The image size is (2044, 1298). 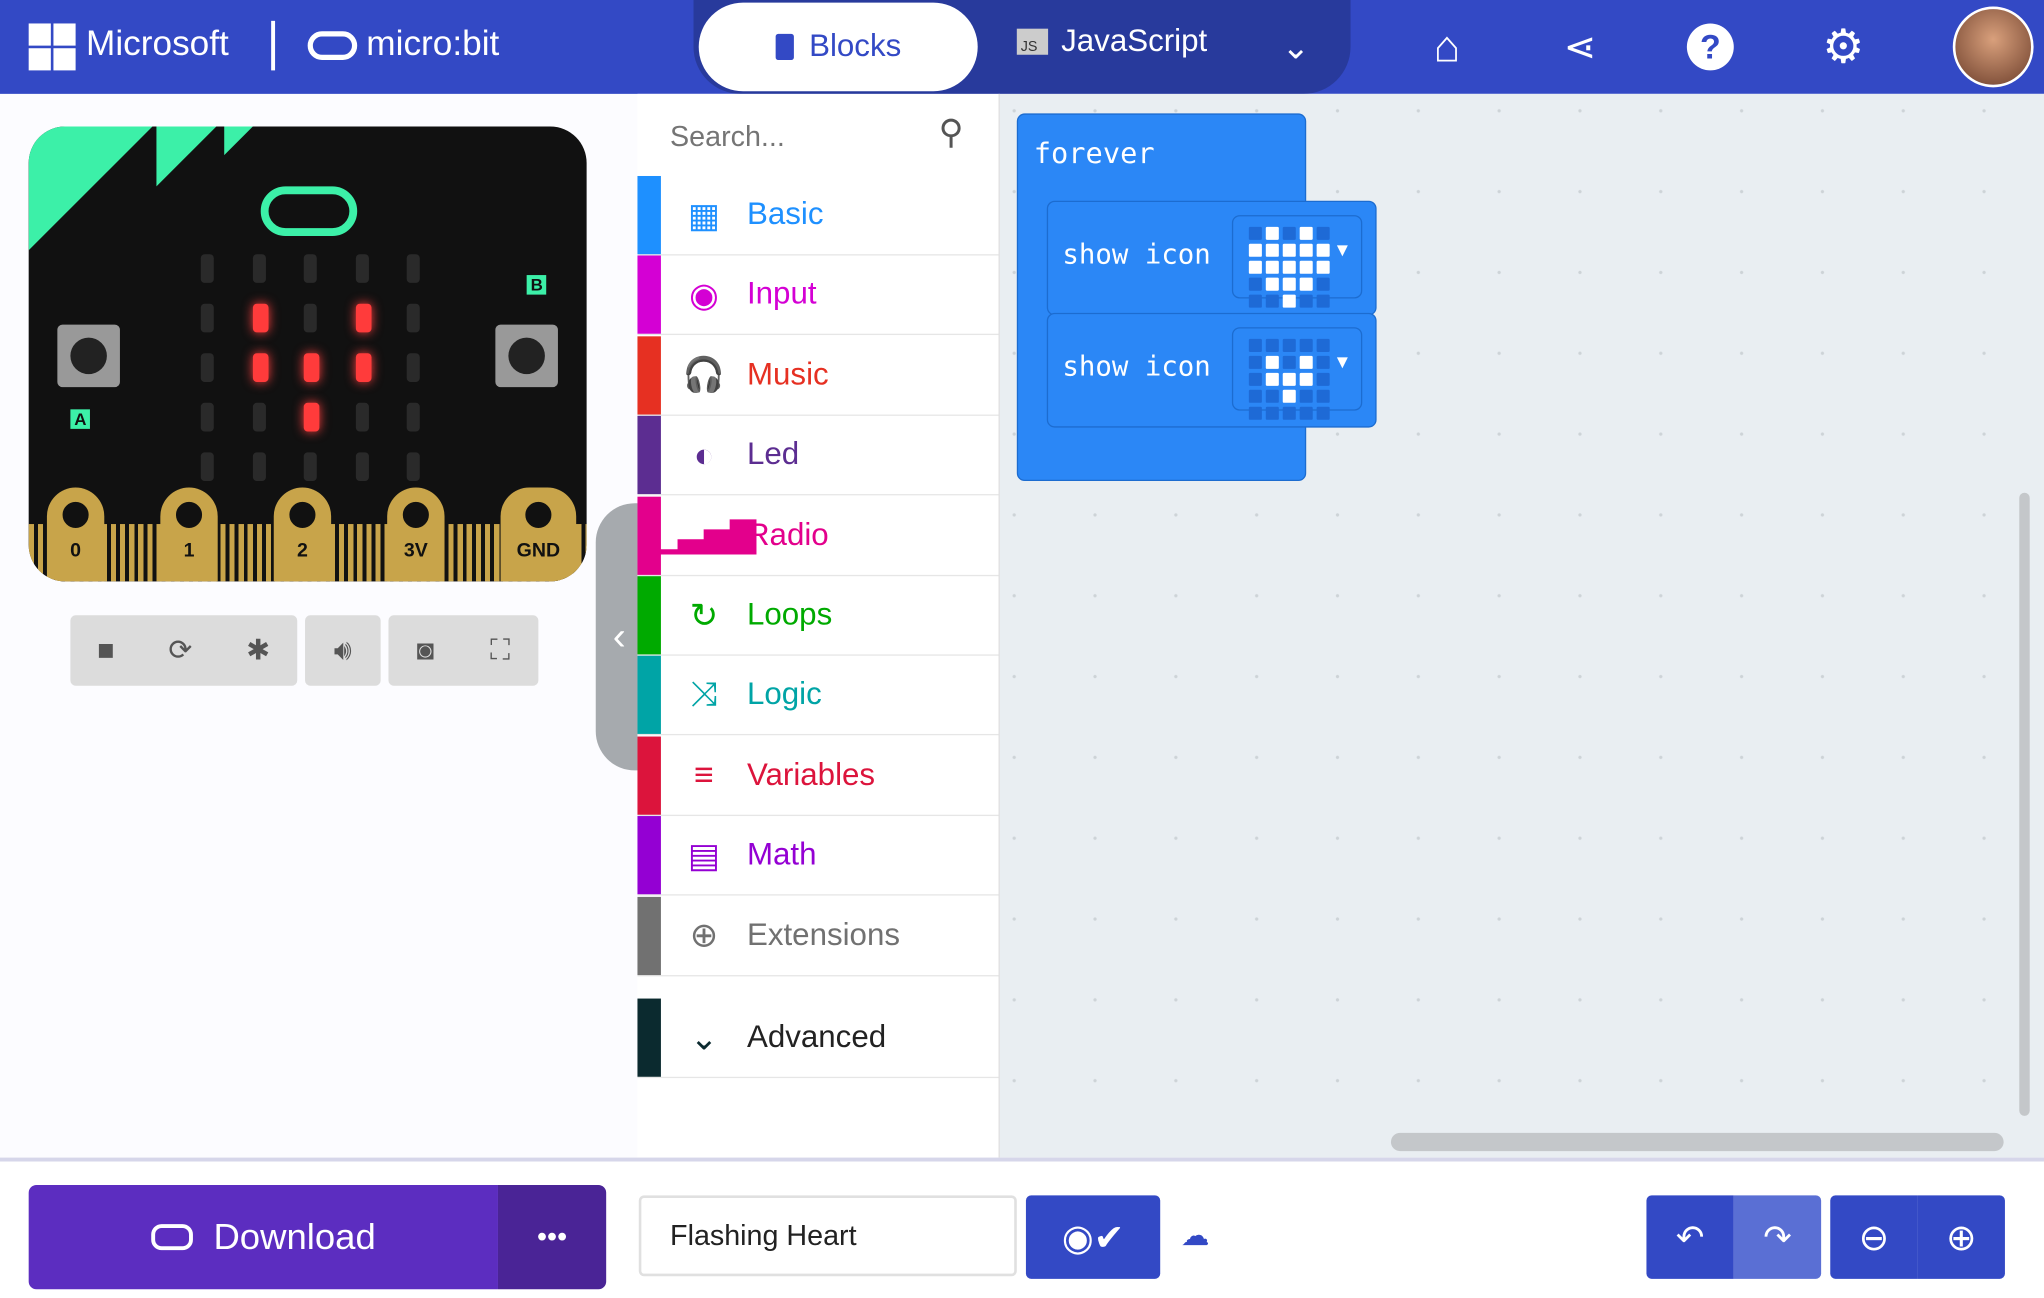 What do you see at coordinates (273, 45) in the screenshot?
I see `divider` at bounding box center [273, 45].